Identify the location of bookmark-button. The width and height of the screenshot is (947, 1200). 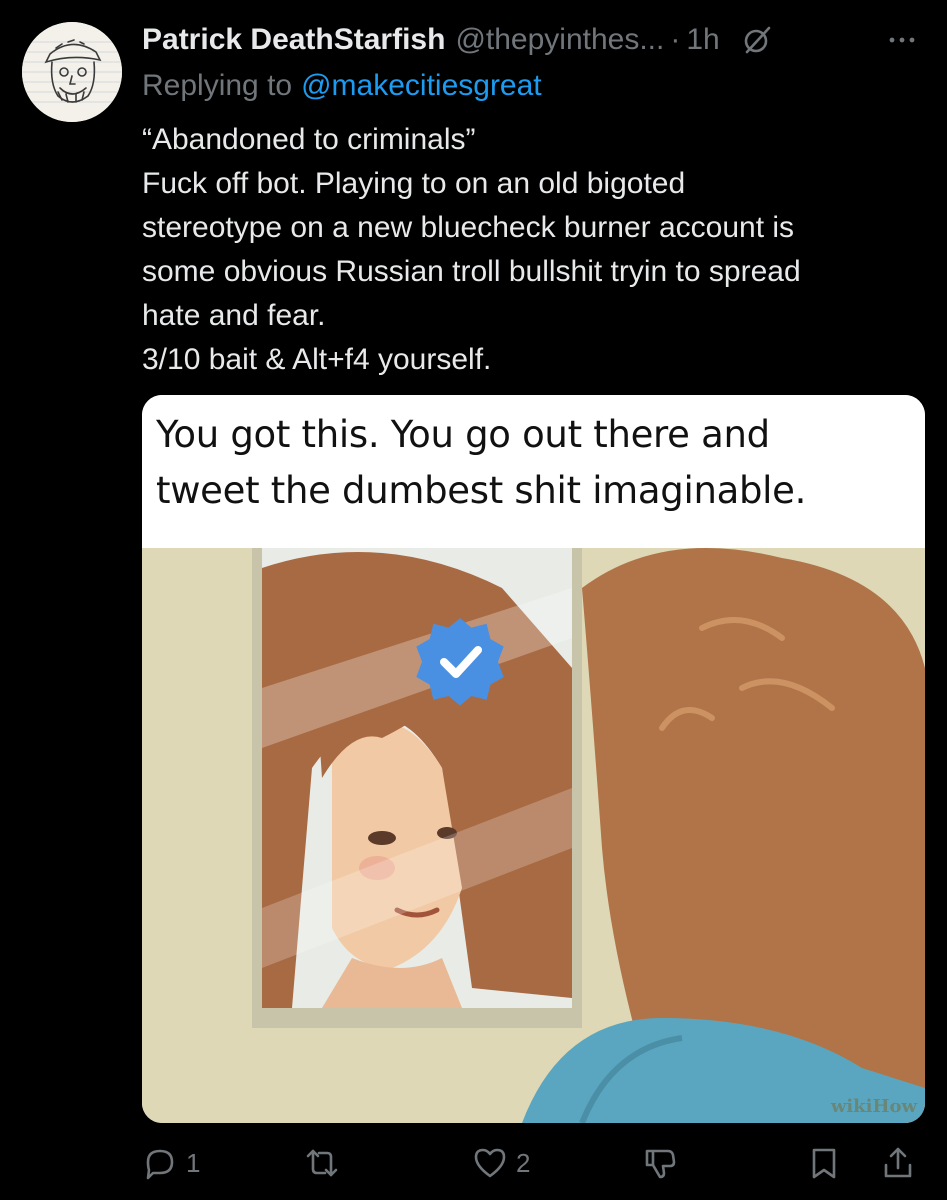
(824, 1163).